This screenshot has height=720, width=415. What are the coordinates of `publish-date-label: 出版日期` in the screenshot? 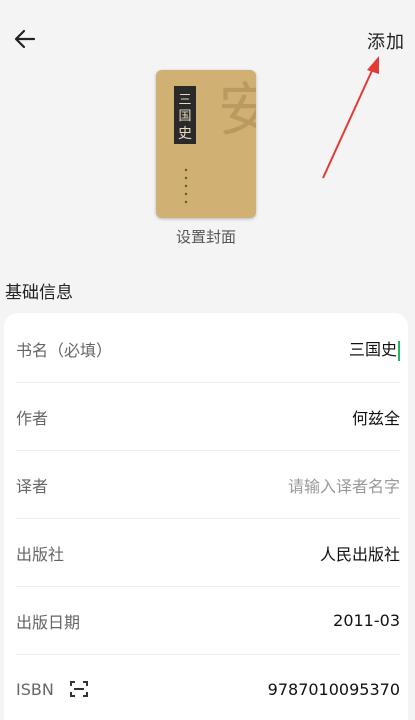 It's located at (48, 622).